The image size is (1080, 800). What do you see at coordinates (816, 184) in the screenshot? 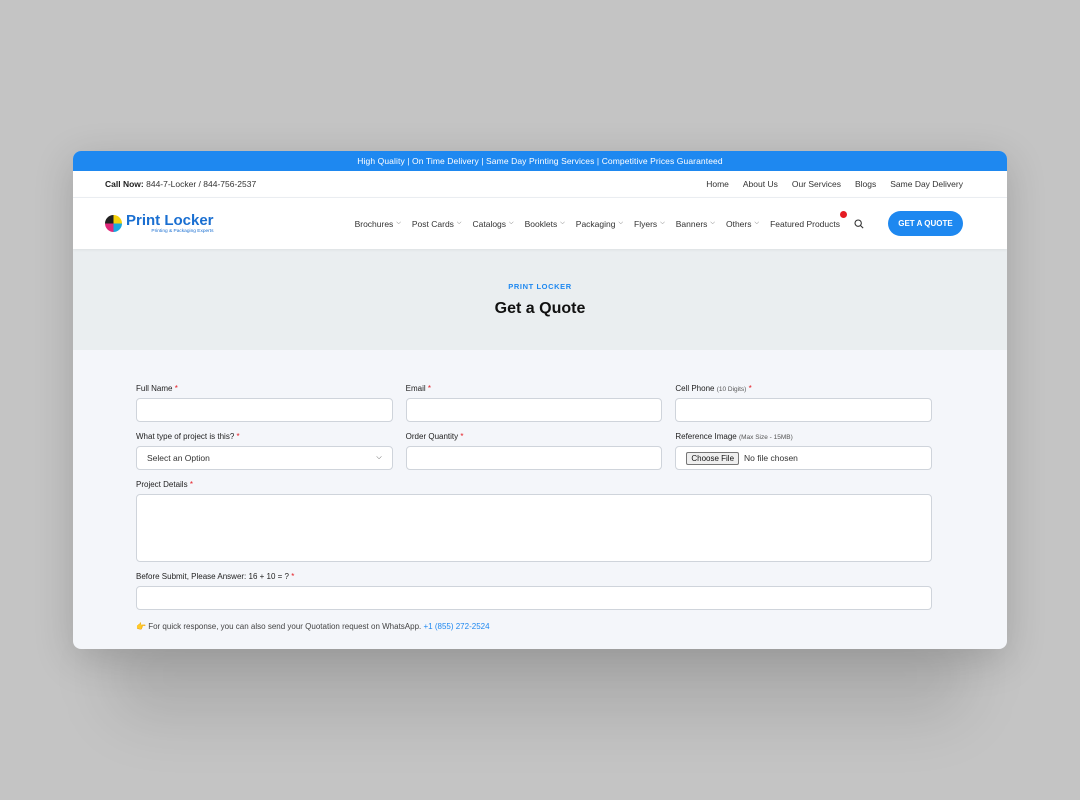
I see `top-link-services: Our Services` at bounding box center [816, 184].